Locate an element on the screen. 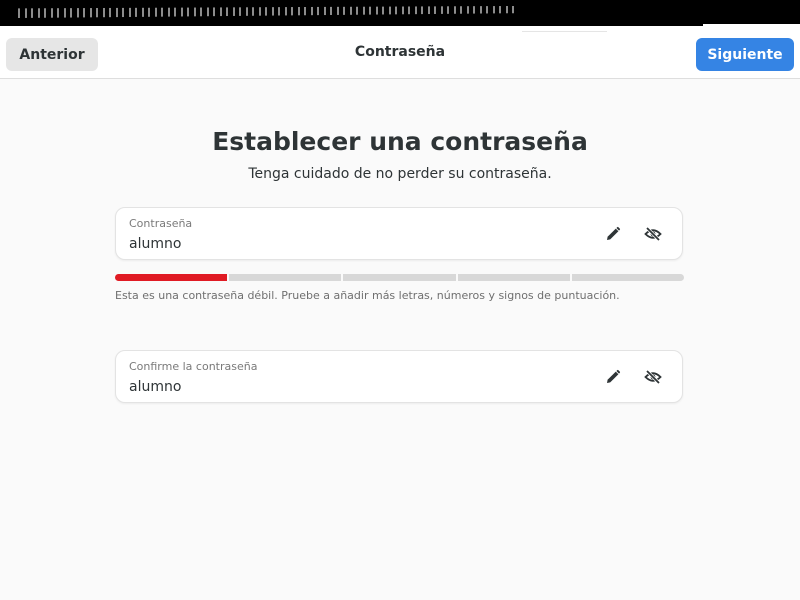  password-label: Contraseña is located at coordinates (161, 223).